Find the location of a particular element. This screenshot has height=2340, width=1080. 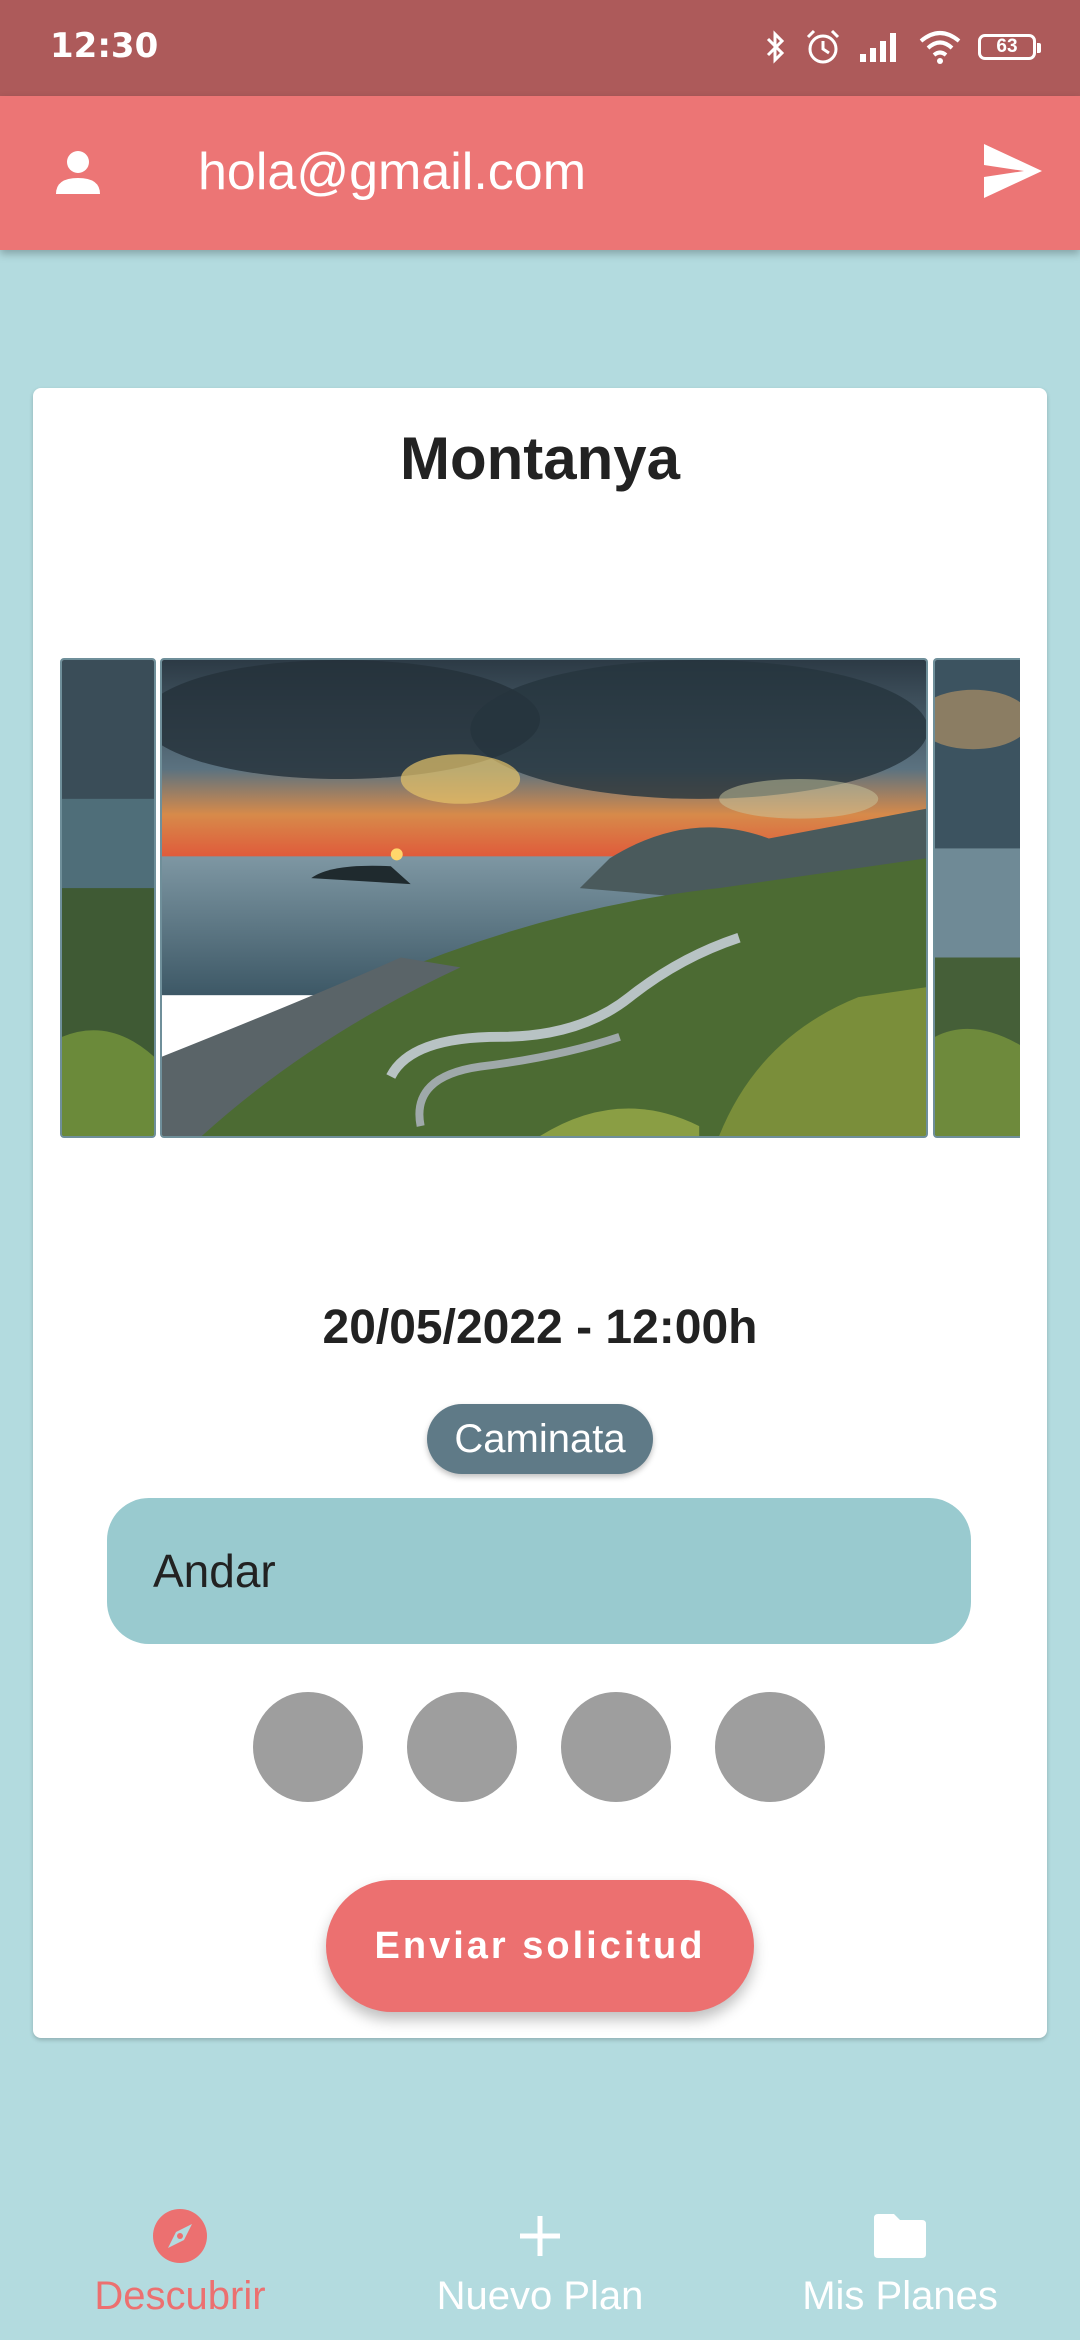

plan-title: Montanya is located at coordinates (540, 458).